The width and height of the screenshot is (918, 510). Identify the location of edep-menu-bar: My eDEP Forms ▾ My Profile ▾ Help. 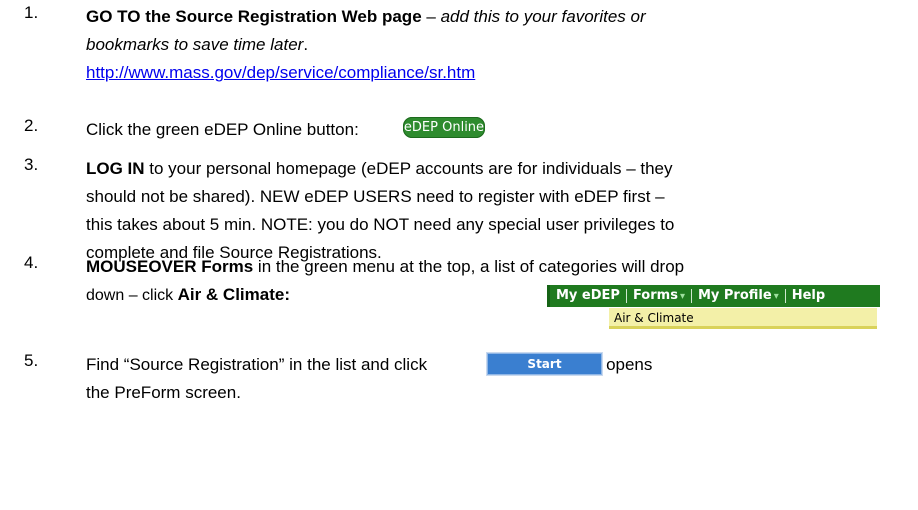
(713, 296).